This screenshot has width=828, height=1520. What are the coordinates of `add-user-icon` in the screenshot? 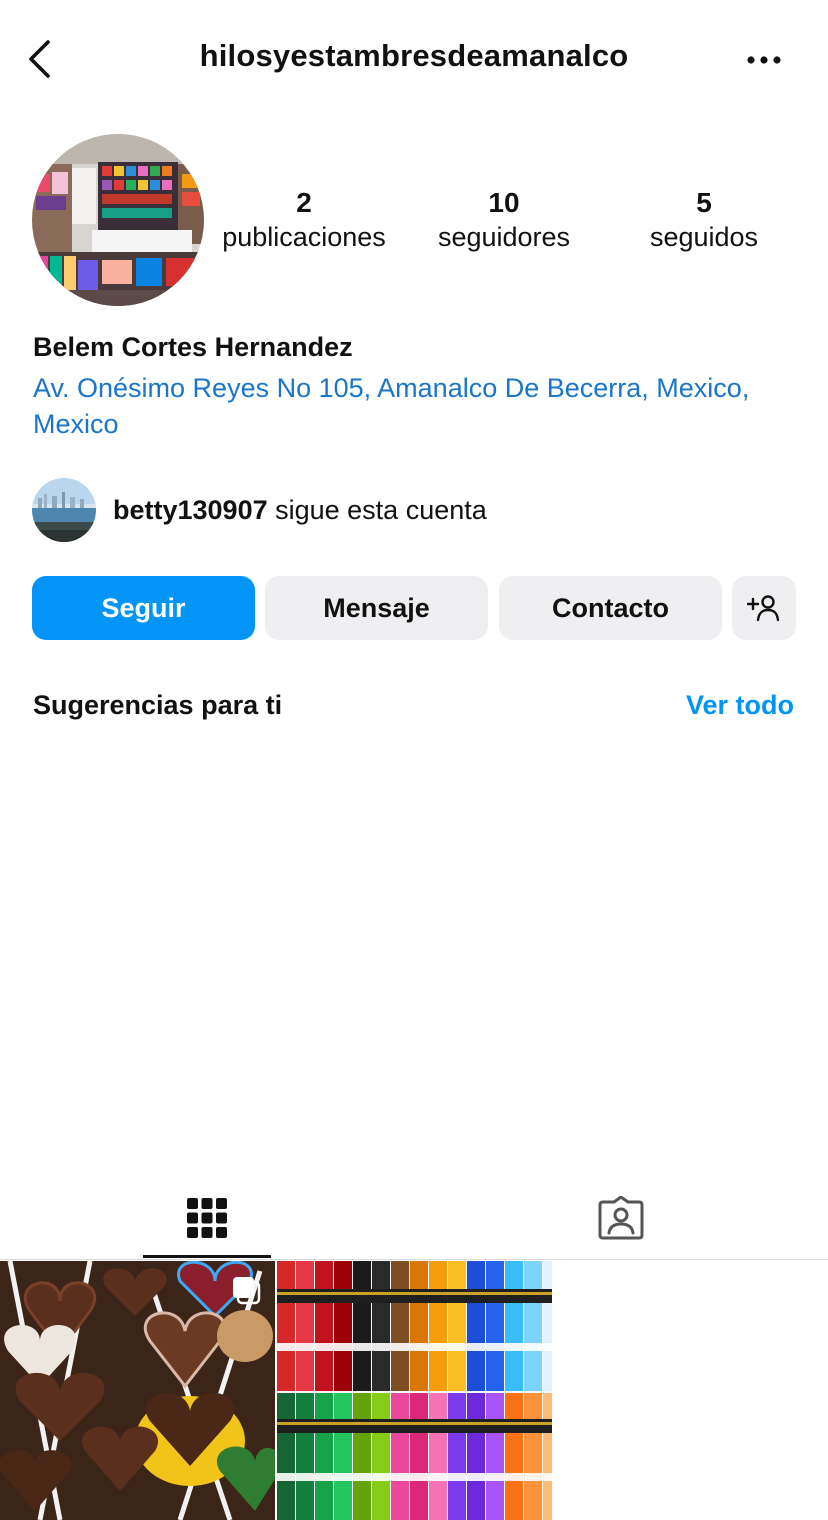 It's located at (763, 608).